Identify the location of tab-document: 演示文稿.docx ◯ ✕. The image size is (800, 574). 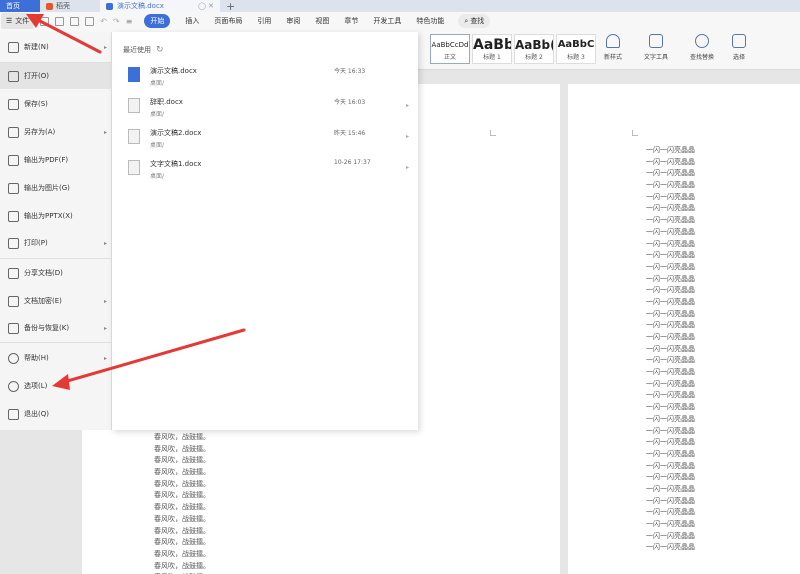
(160, 6).